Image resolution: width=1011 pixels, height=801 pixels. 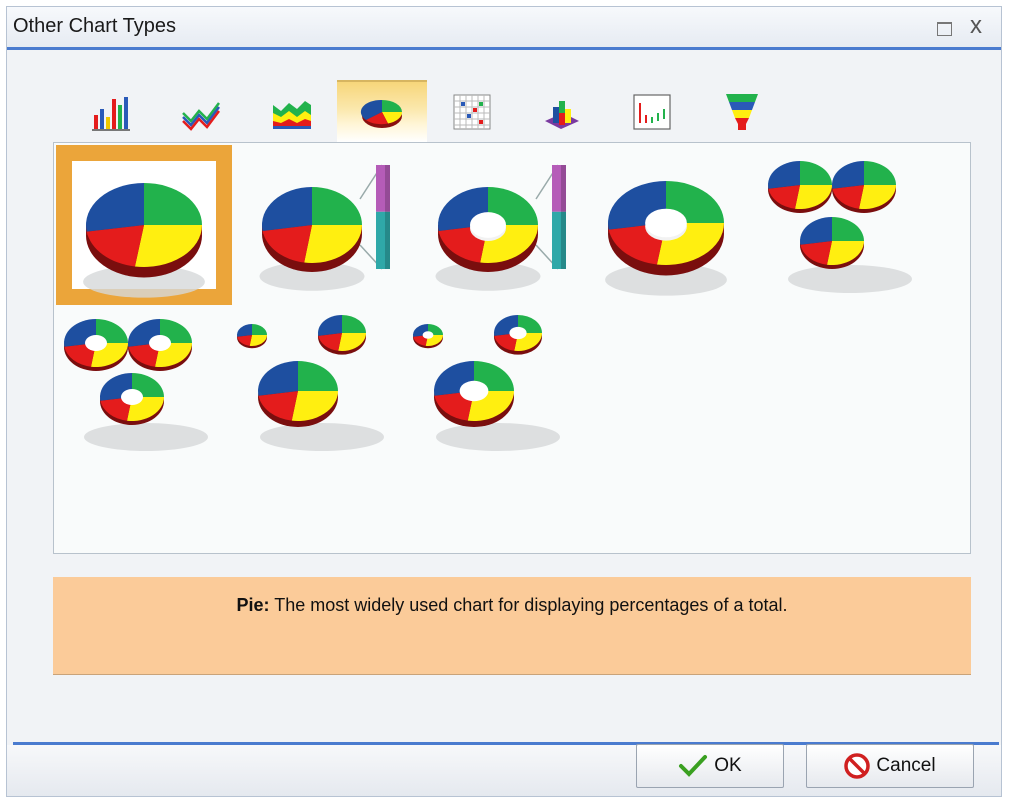 I want to click on scatter-grid-icon, so click(x=472, y=112).